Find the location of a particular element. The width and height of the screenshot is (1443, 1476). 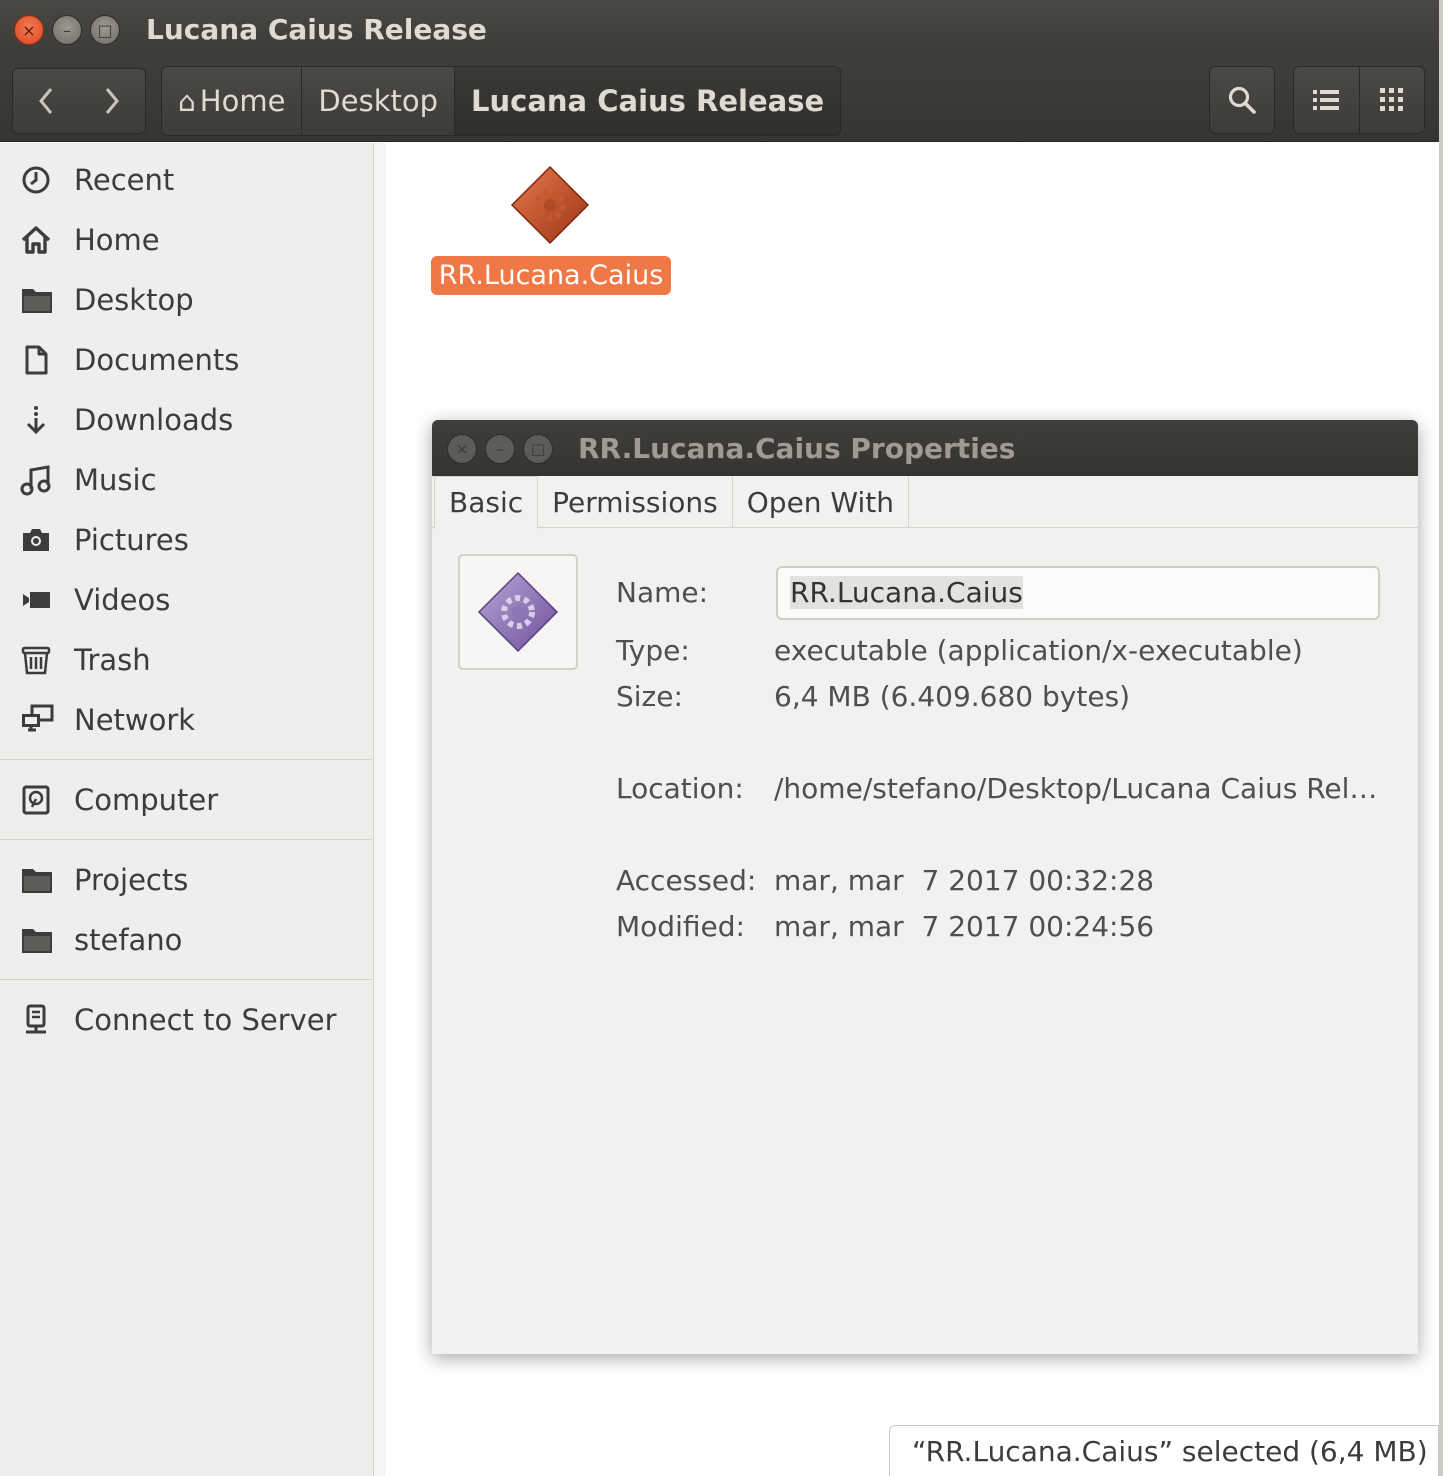

file-icon-button is located at coordinates (518, 612).